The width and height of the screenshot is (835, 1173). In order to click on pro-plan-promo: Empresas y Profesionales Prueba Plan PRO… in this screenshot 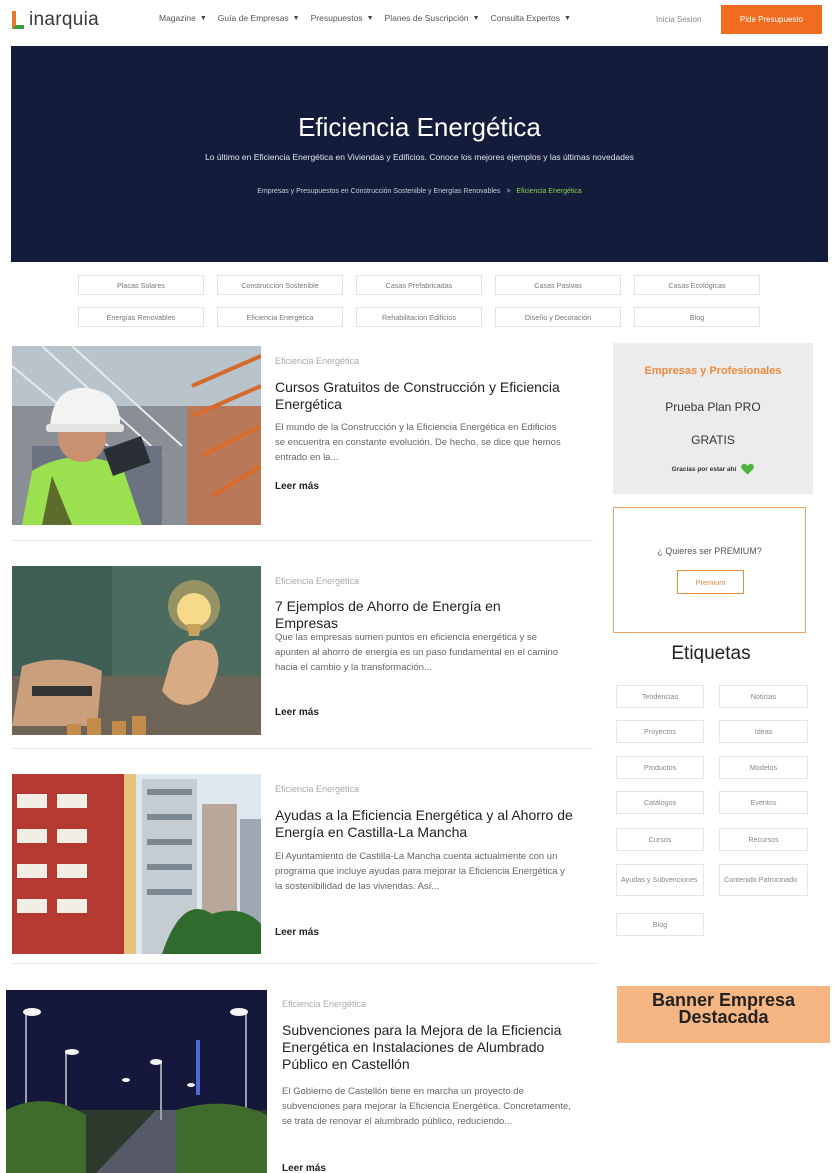, I will do `click(713, 418)`.